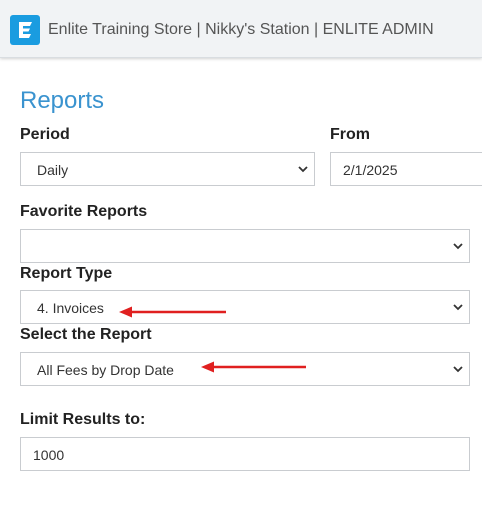  What do you see at coordinates (66, 273) in the screenshot?
I see `report-type-label: Report Type` at bounding box center [66, 273].